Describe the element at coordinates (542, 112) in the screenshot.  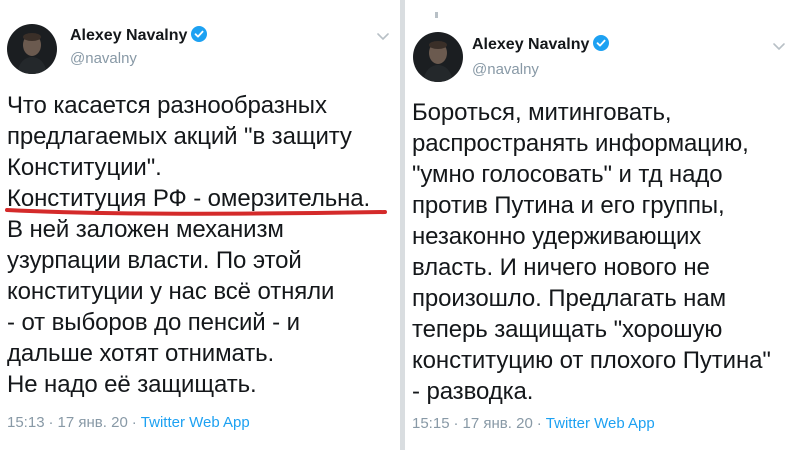
I see `tweet-text-line: Бороться, митинговать,` at that location.